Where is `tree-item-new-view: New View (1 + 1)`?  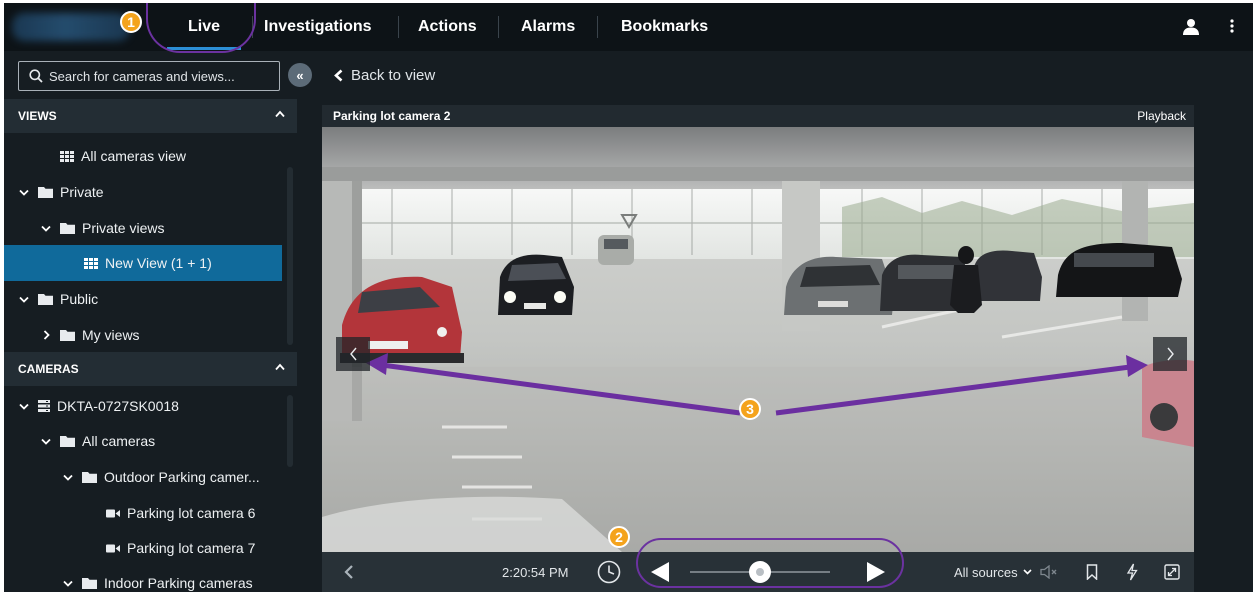 tree-item-new-view: New View (1 + 1) is located at coordinates (143, 263).